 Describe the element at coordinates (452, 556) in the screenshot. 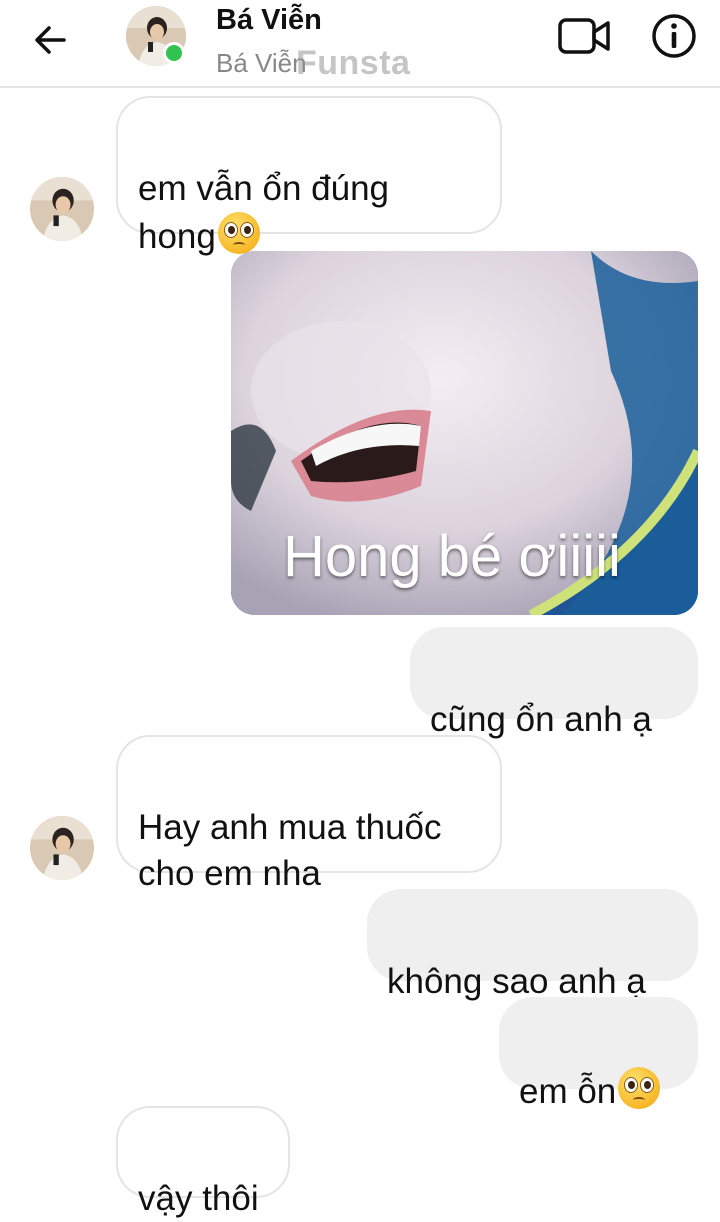

I see `image-caption: Hong bé ơiiiii` at that location.